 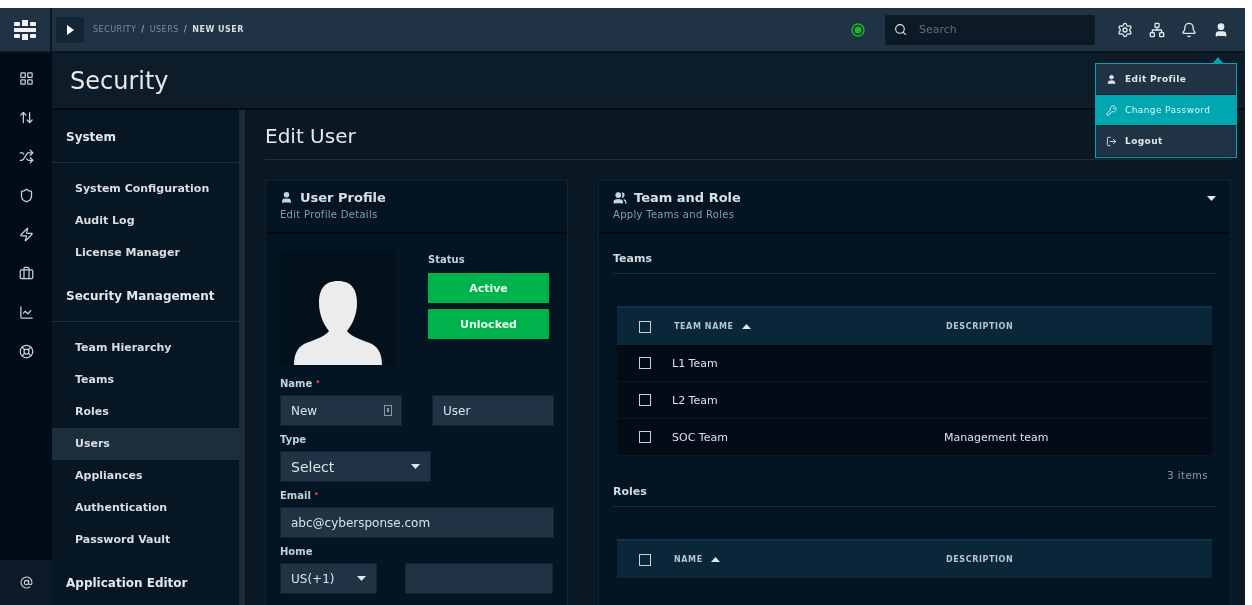 What do you see at coordinates (914, 363) in the screenshot?
I see `table-row: L1 Team` at bounding box center [914, 363].